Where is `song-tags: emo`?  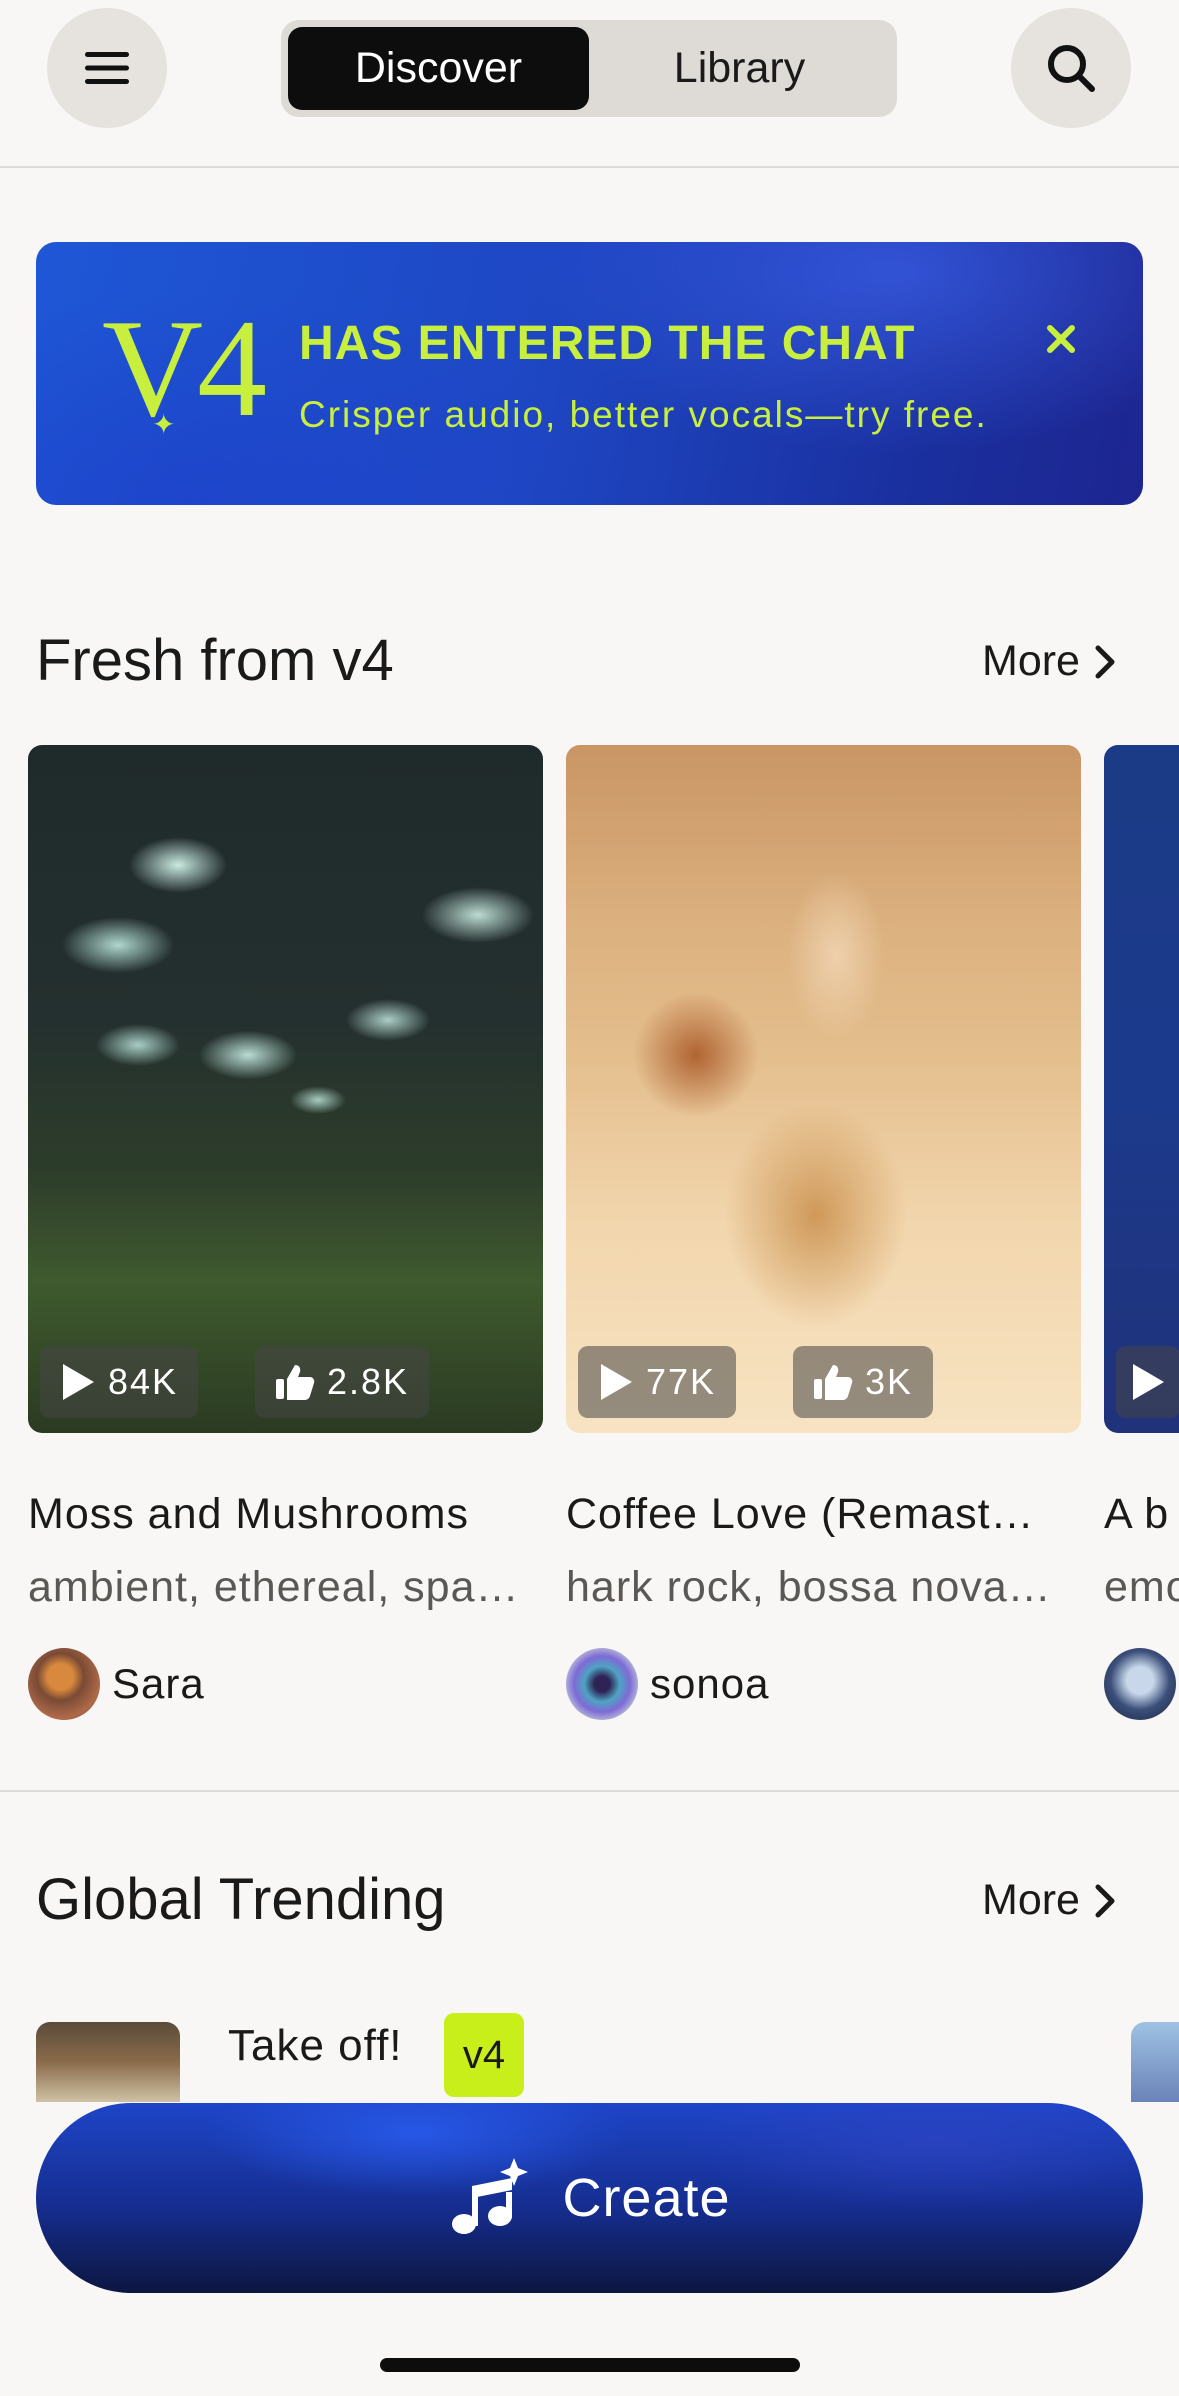
song-tags: emo is located at coordinates (1141, 1587).